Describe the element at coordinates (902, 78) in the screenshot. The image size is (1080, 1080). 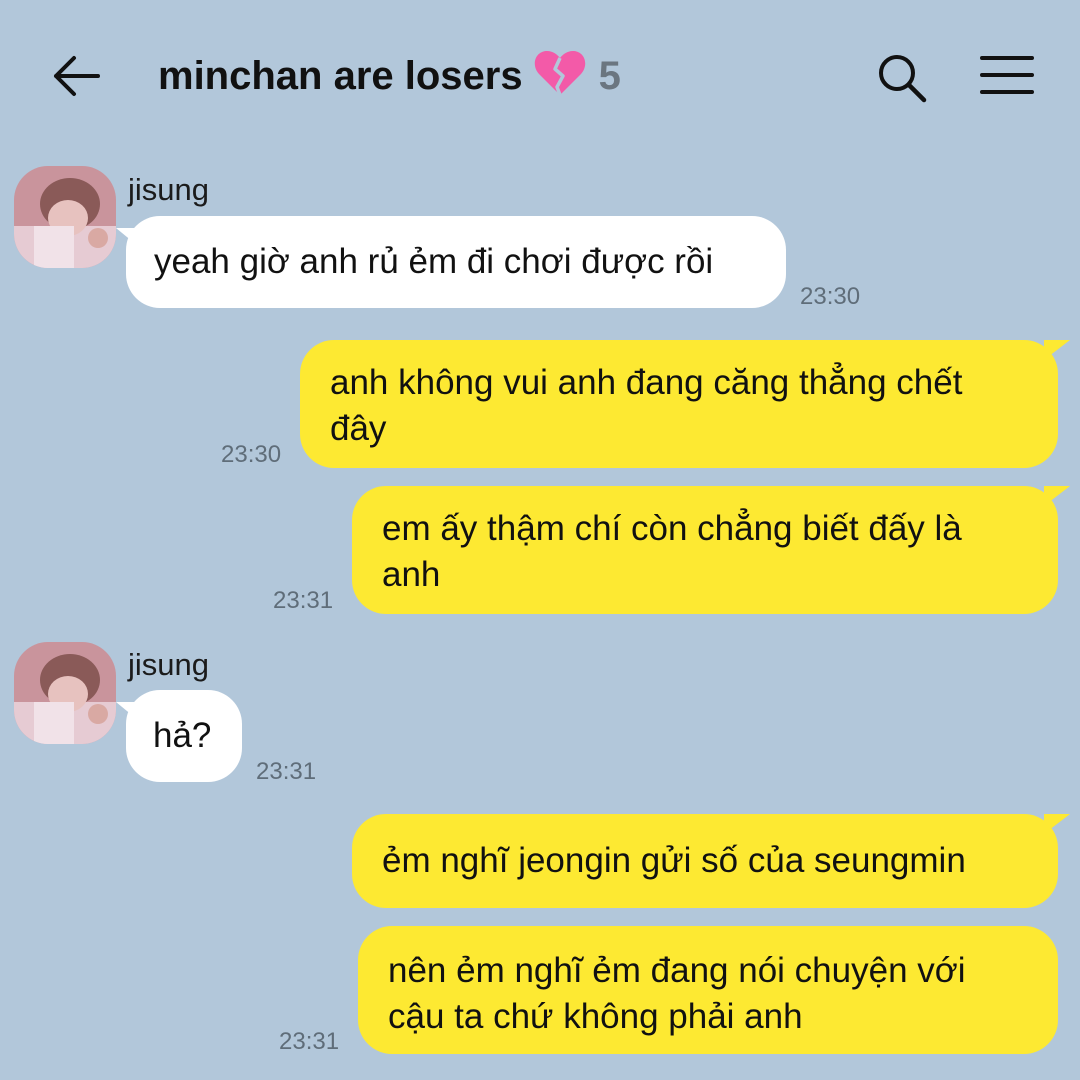
I see `search-icon` at that location.